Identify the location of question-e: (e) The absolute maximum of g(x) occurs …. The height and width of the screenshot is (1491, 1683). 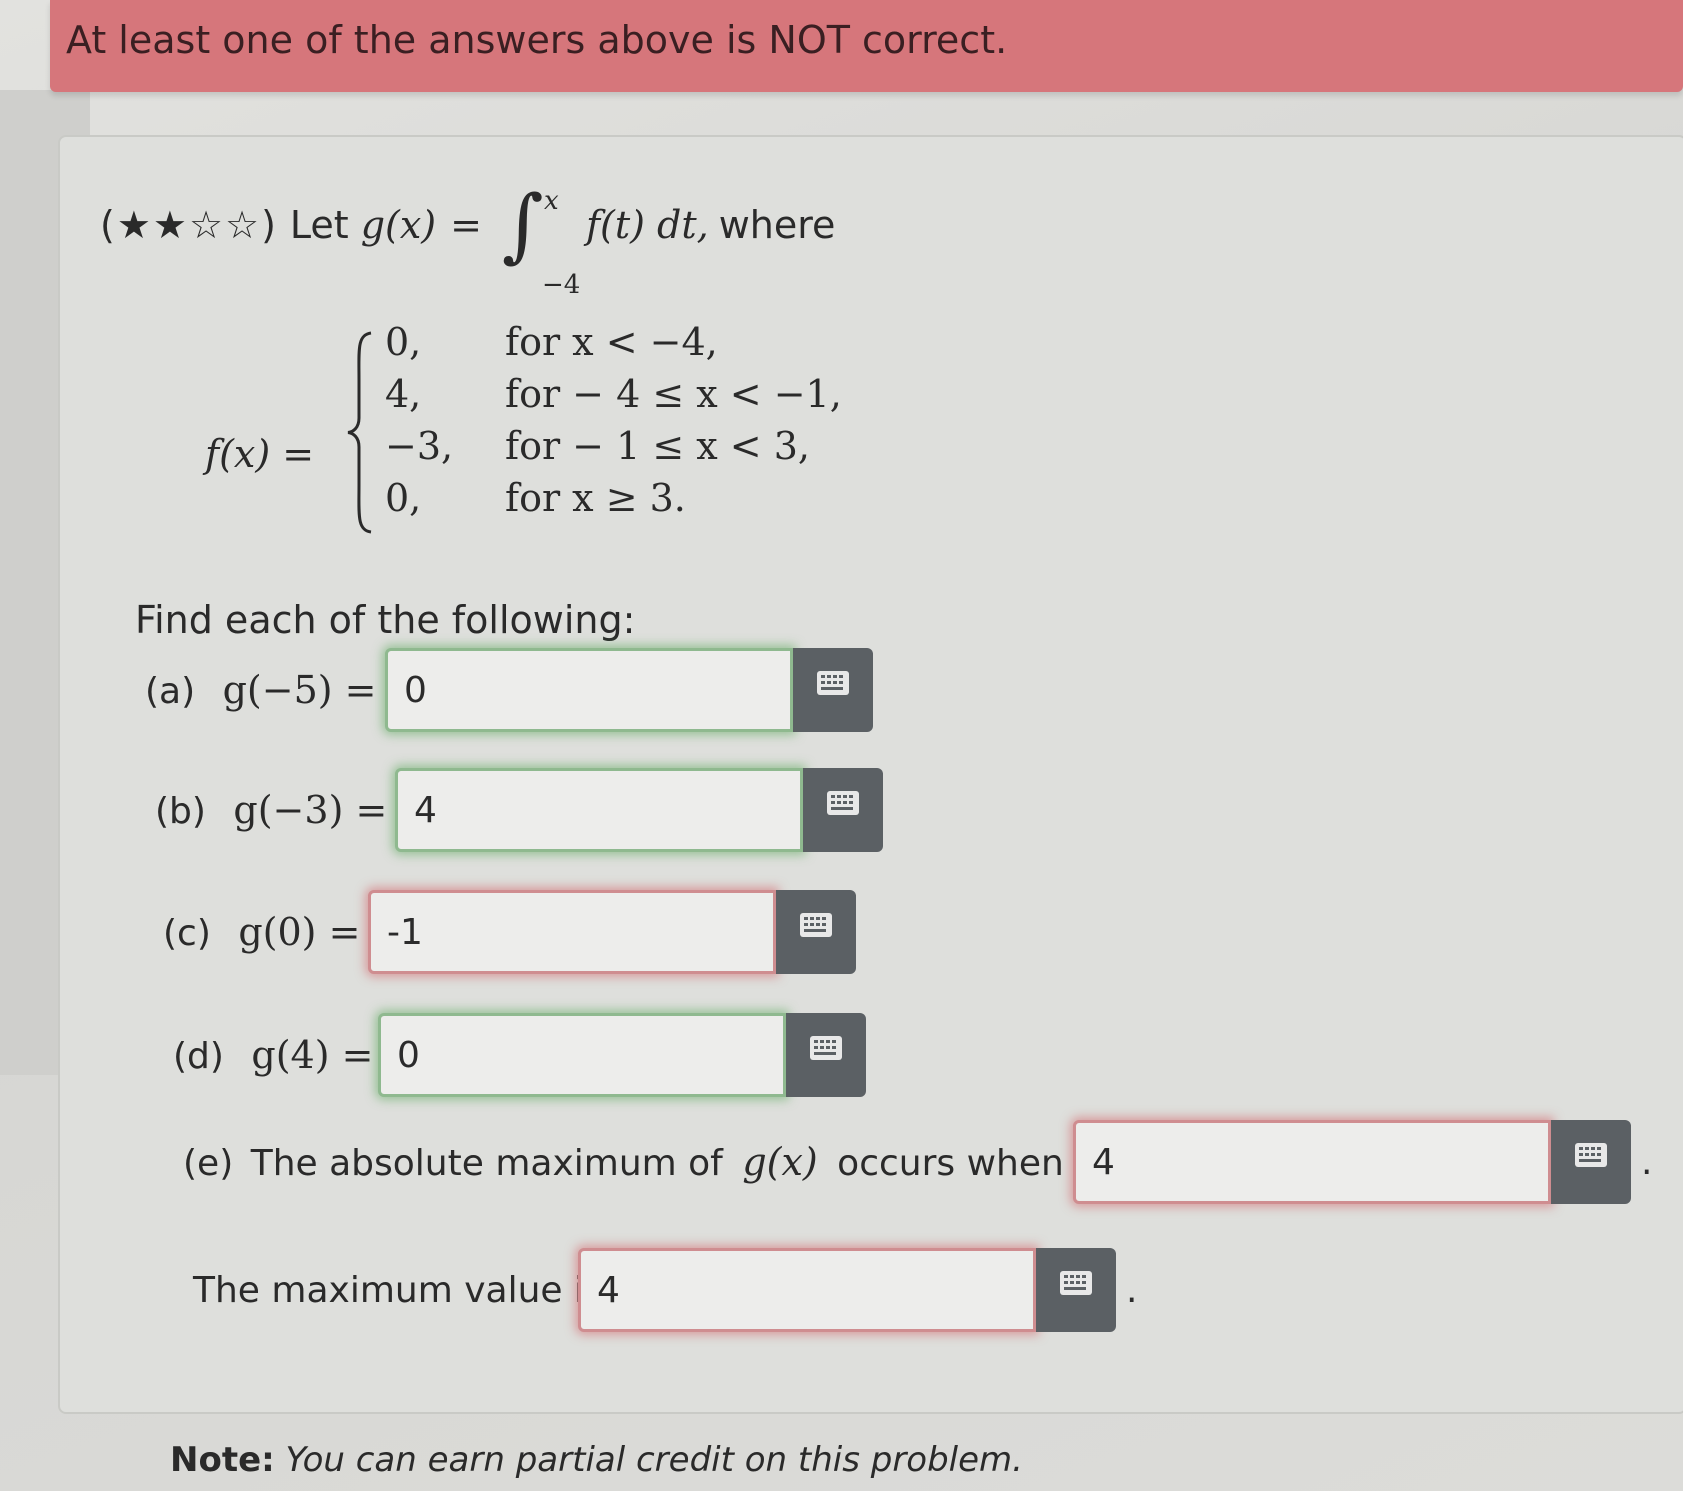
(917, 1162).